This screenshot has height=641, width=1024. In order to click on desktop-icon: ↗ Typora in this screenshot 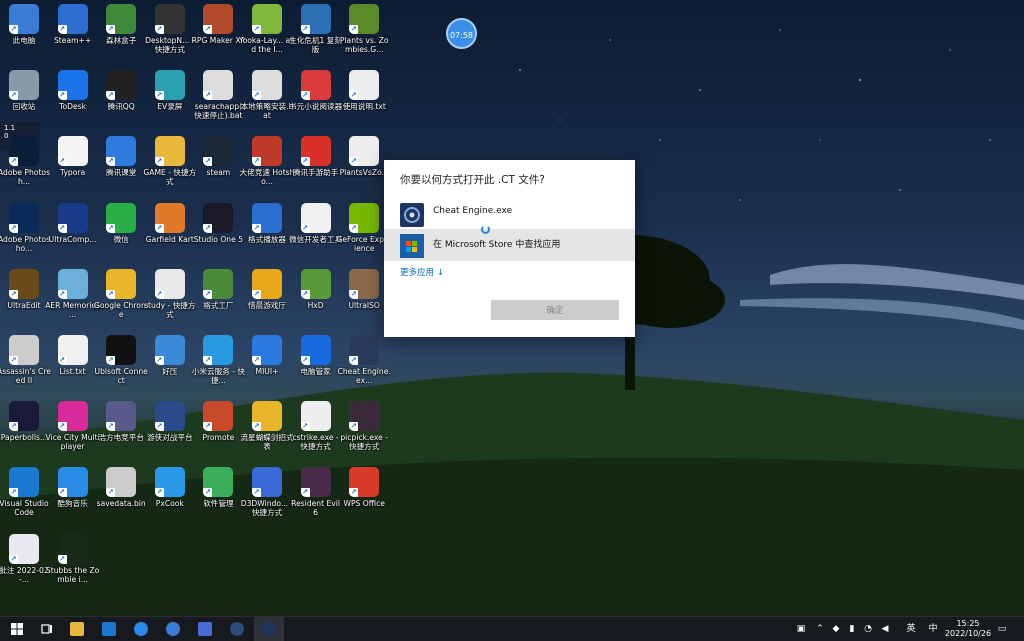, I will do `click(73, 155)`.